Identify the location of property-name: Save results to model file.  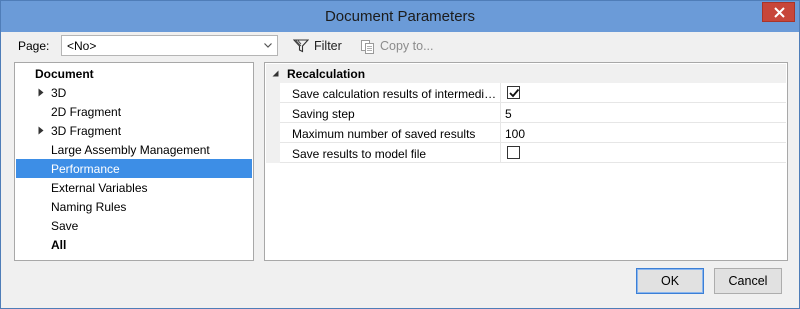
(359, 154).